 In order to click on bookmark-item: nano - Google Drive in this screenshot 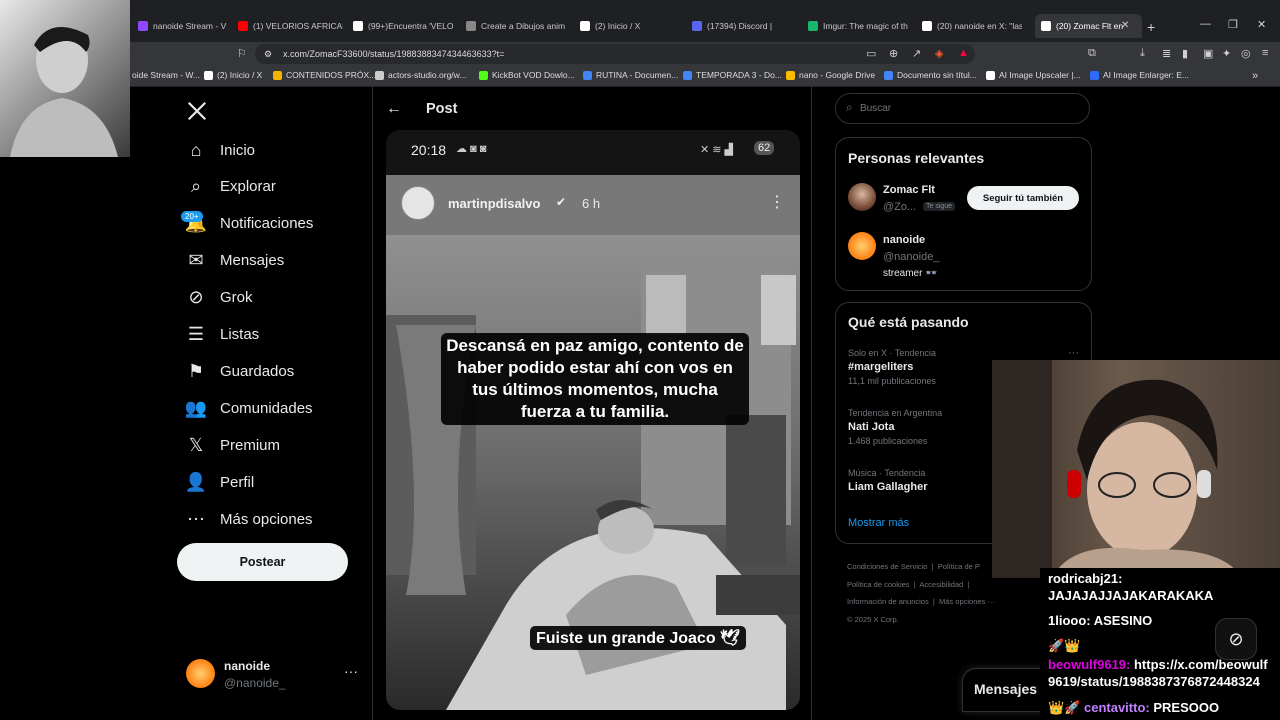, I will do `click(830, 75)`.